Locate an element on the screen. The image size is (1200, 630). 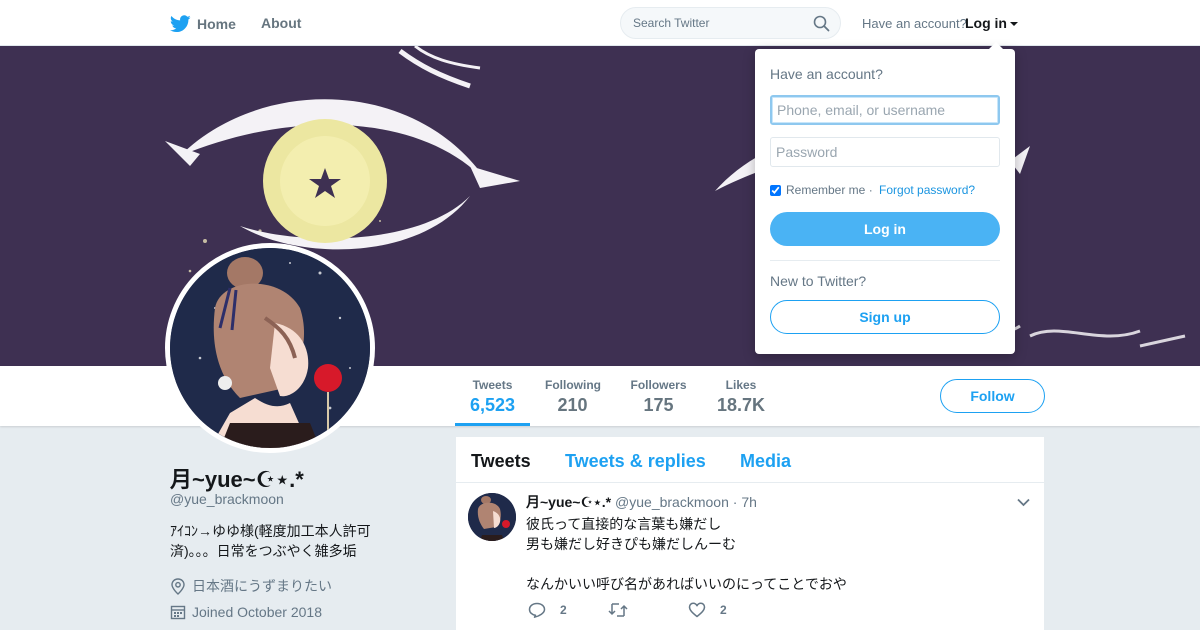
twitter-bird-icon is located at coordinates (180, 24).